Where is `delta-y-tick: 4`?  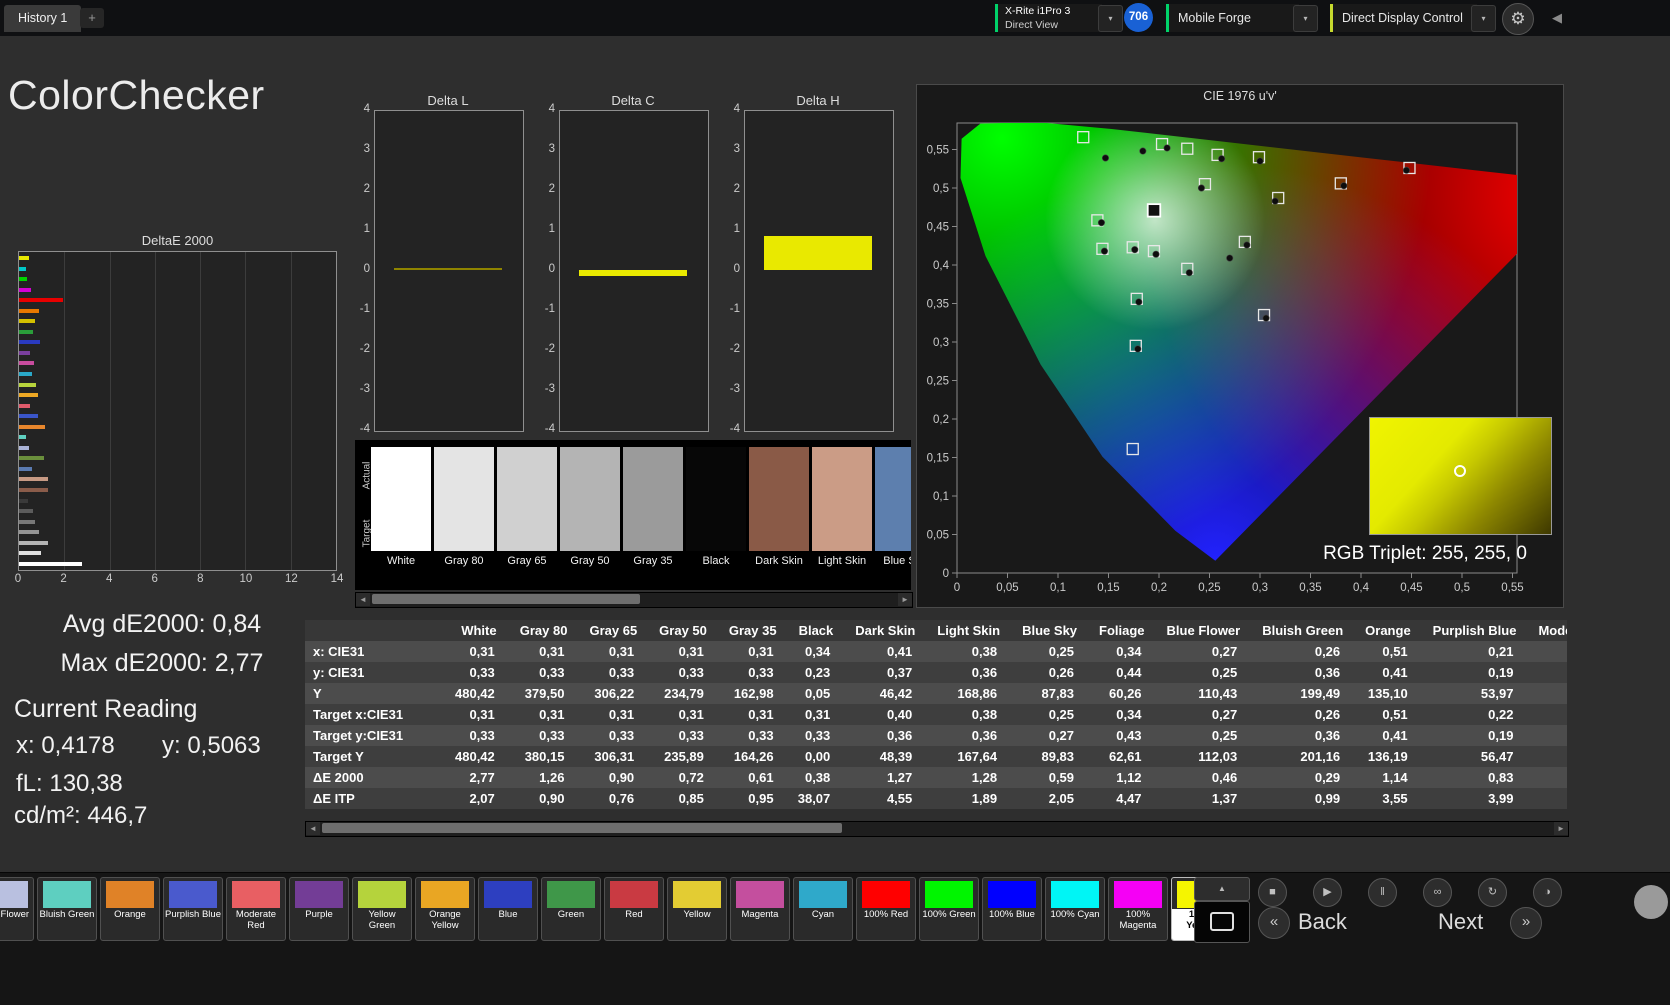
delta-y-tick: 4 is located at coordinates (366, 109).